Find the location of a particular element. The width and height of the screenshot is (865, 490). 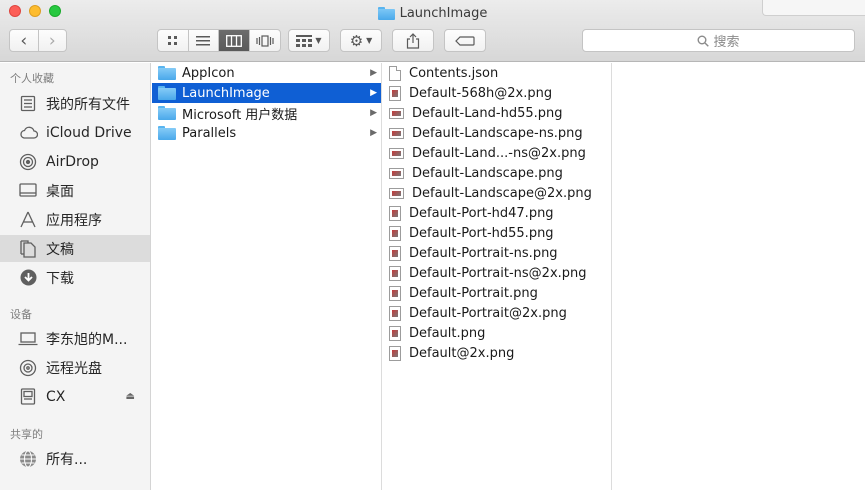

file-name: Default-Port-hd55.png is located at coordinates (481, 233).